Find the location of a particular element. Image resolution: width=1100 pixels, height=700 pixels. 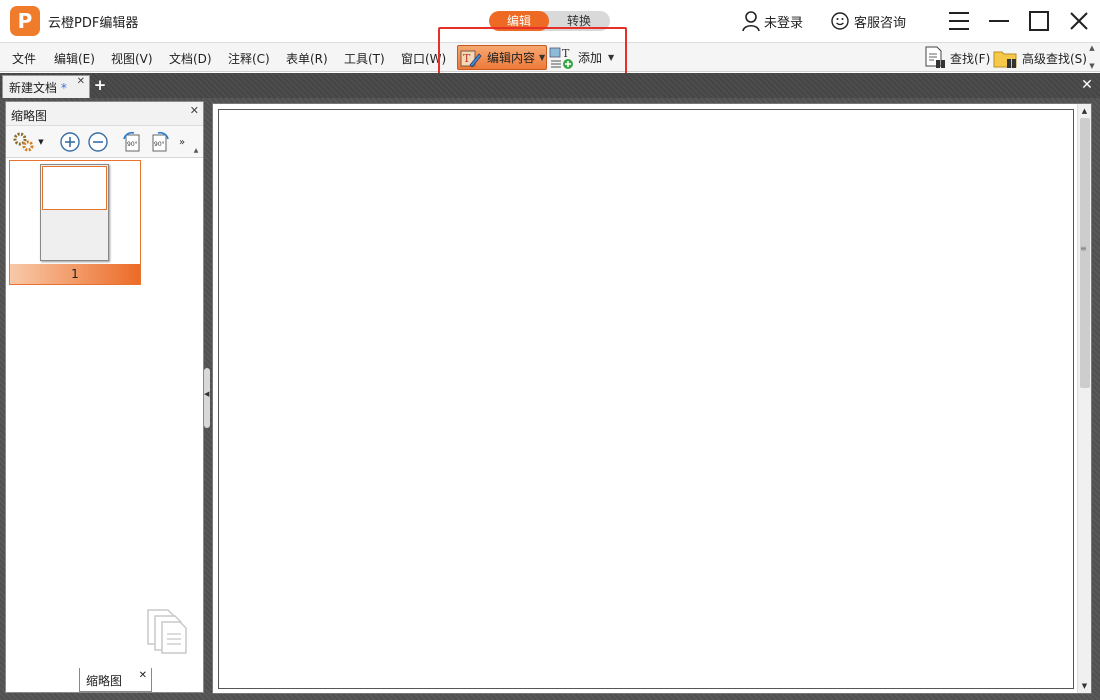

smile-icon is located at coordinates (840, 21).